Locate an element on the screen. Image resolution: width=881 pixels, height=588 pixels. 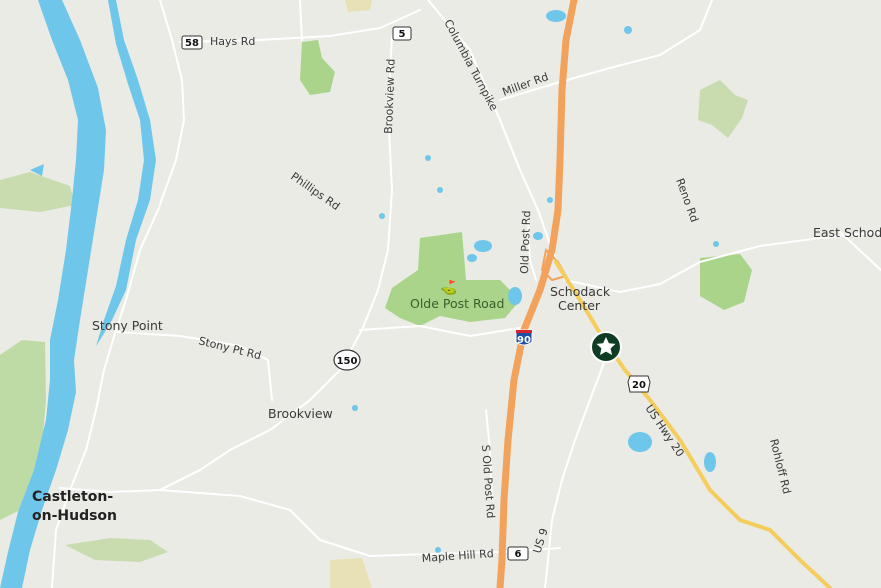
shield-route-6: 6 is located at coordinates (518, 553).